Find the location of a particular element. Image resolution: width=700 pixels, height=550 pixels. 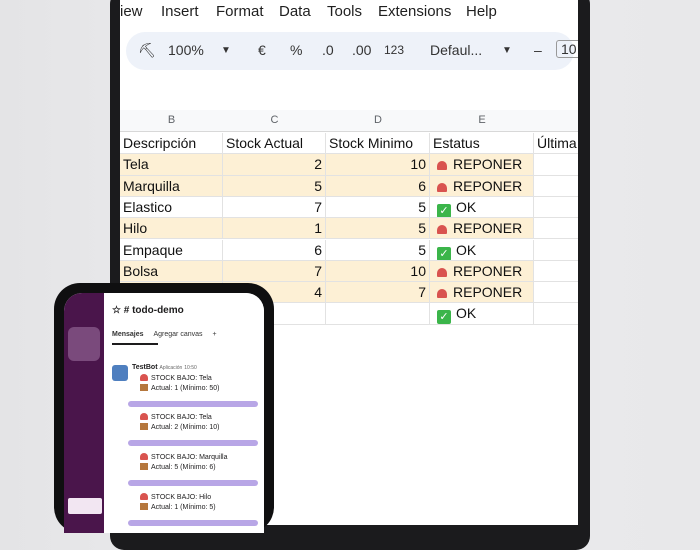

column-headers: B C D E is located at coordinates (349, 121).